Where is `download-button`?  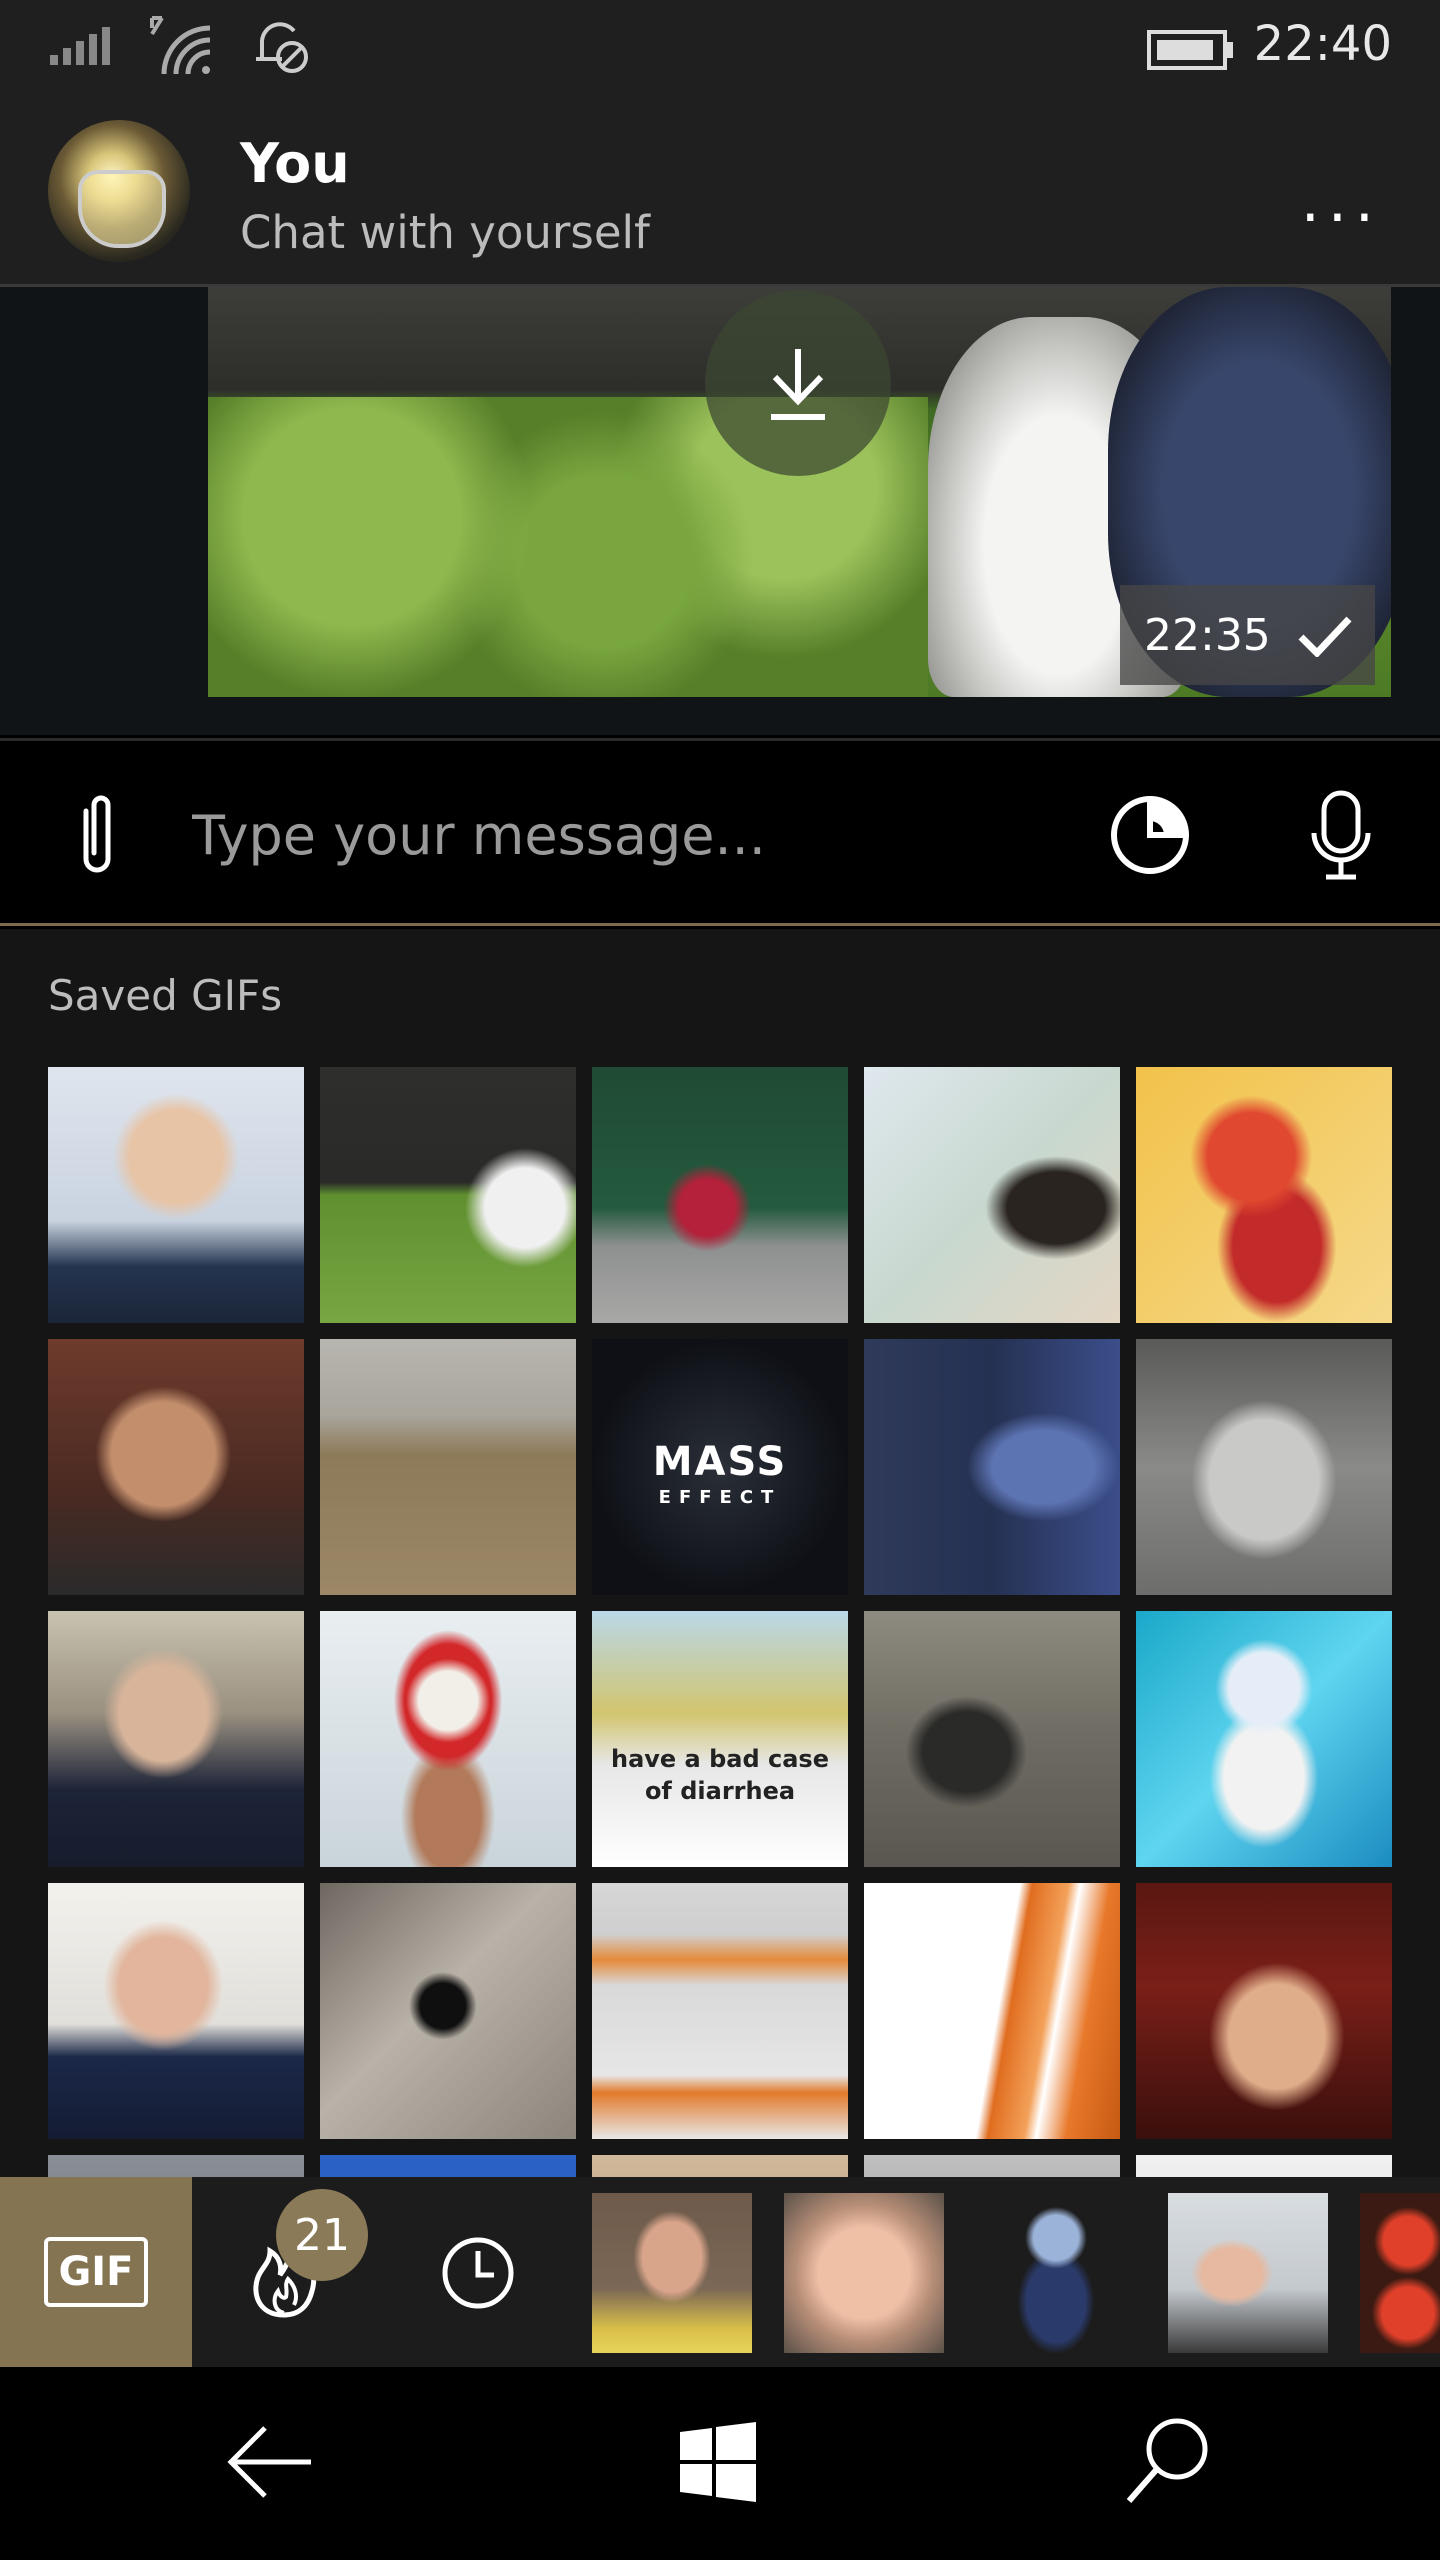
download-button is located at coordinates (798, 383).